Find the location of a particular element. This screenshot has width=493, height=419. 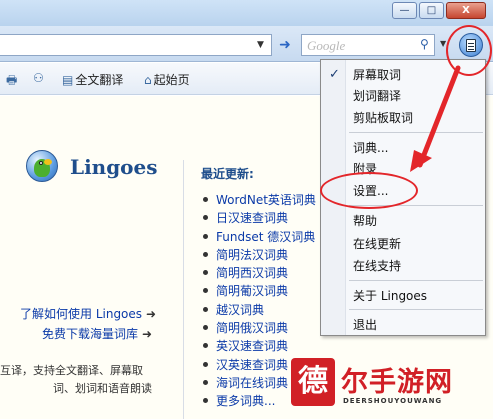

close-button: X is located at coordinates (466, 10).